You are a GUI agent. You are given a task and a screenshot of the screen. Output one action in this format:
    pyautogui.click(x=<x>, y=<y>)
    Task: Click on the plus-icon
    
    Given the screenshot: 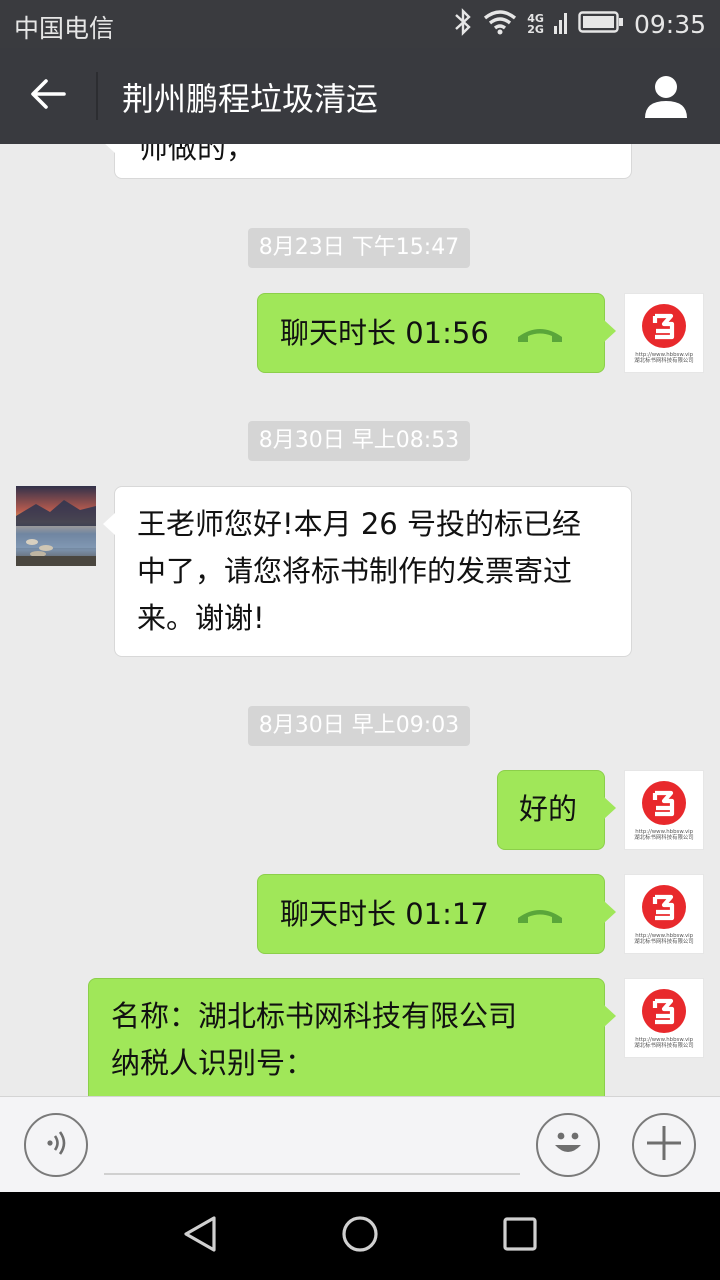 What is the action you would take?
    pyautogui.click(x=664, y=1145)
    